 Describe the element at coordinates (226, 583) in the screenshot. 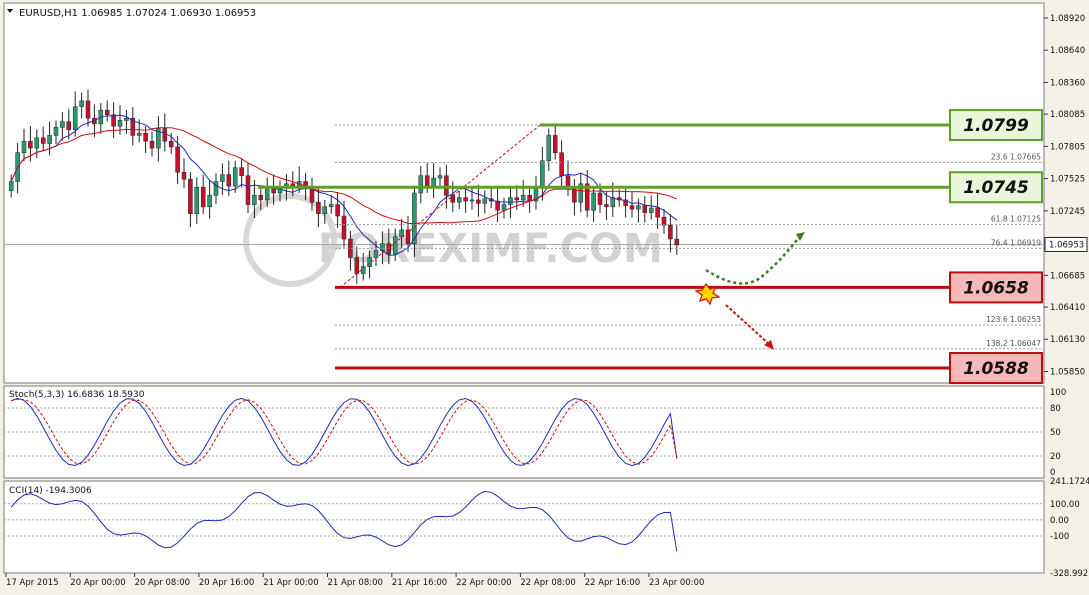

I see `x-tick-label: 20 Apr 16:00` at that location.